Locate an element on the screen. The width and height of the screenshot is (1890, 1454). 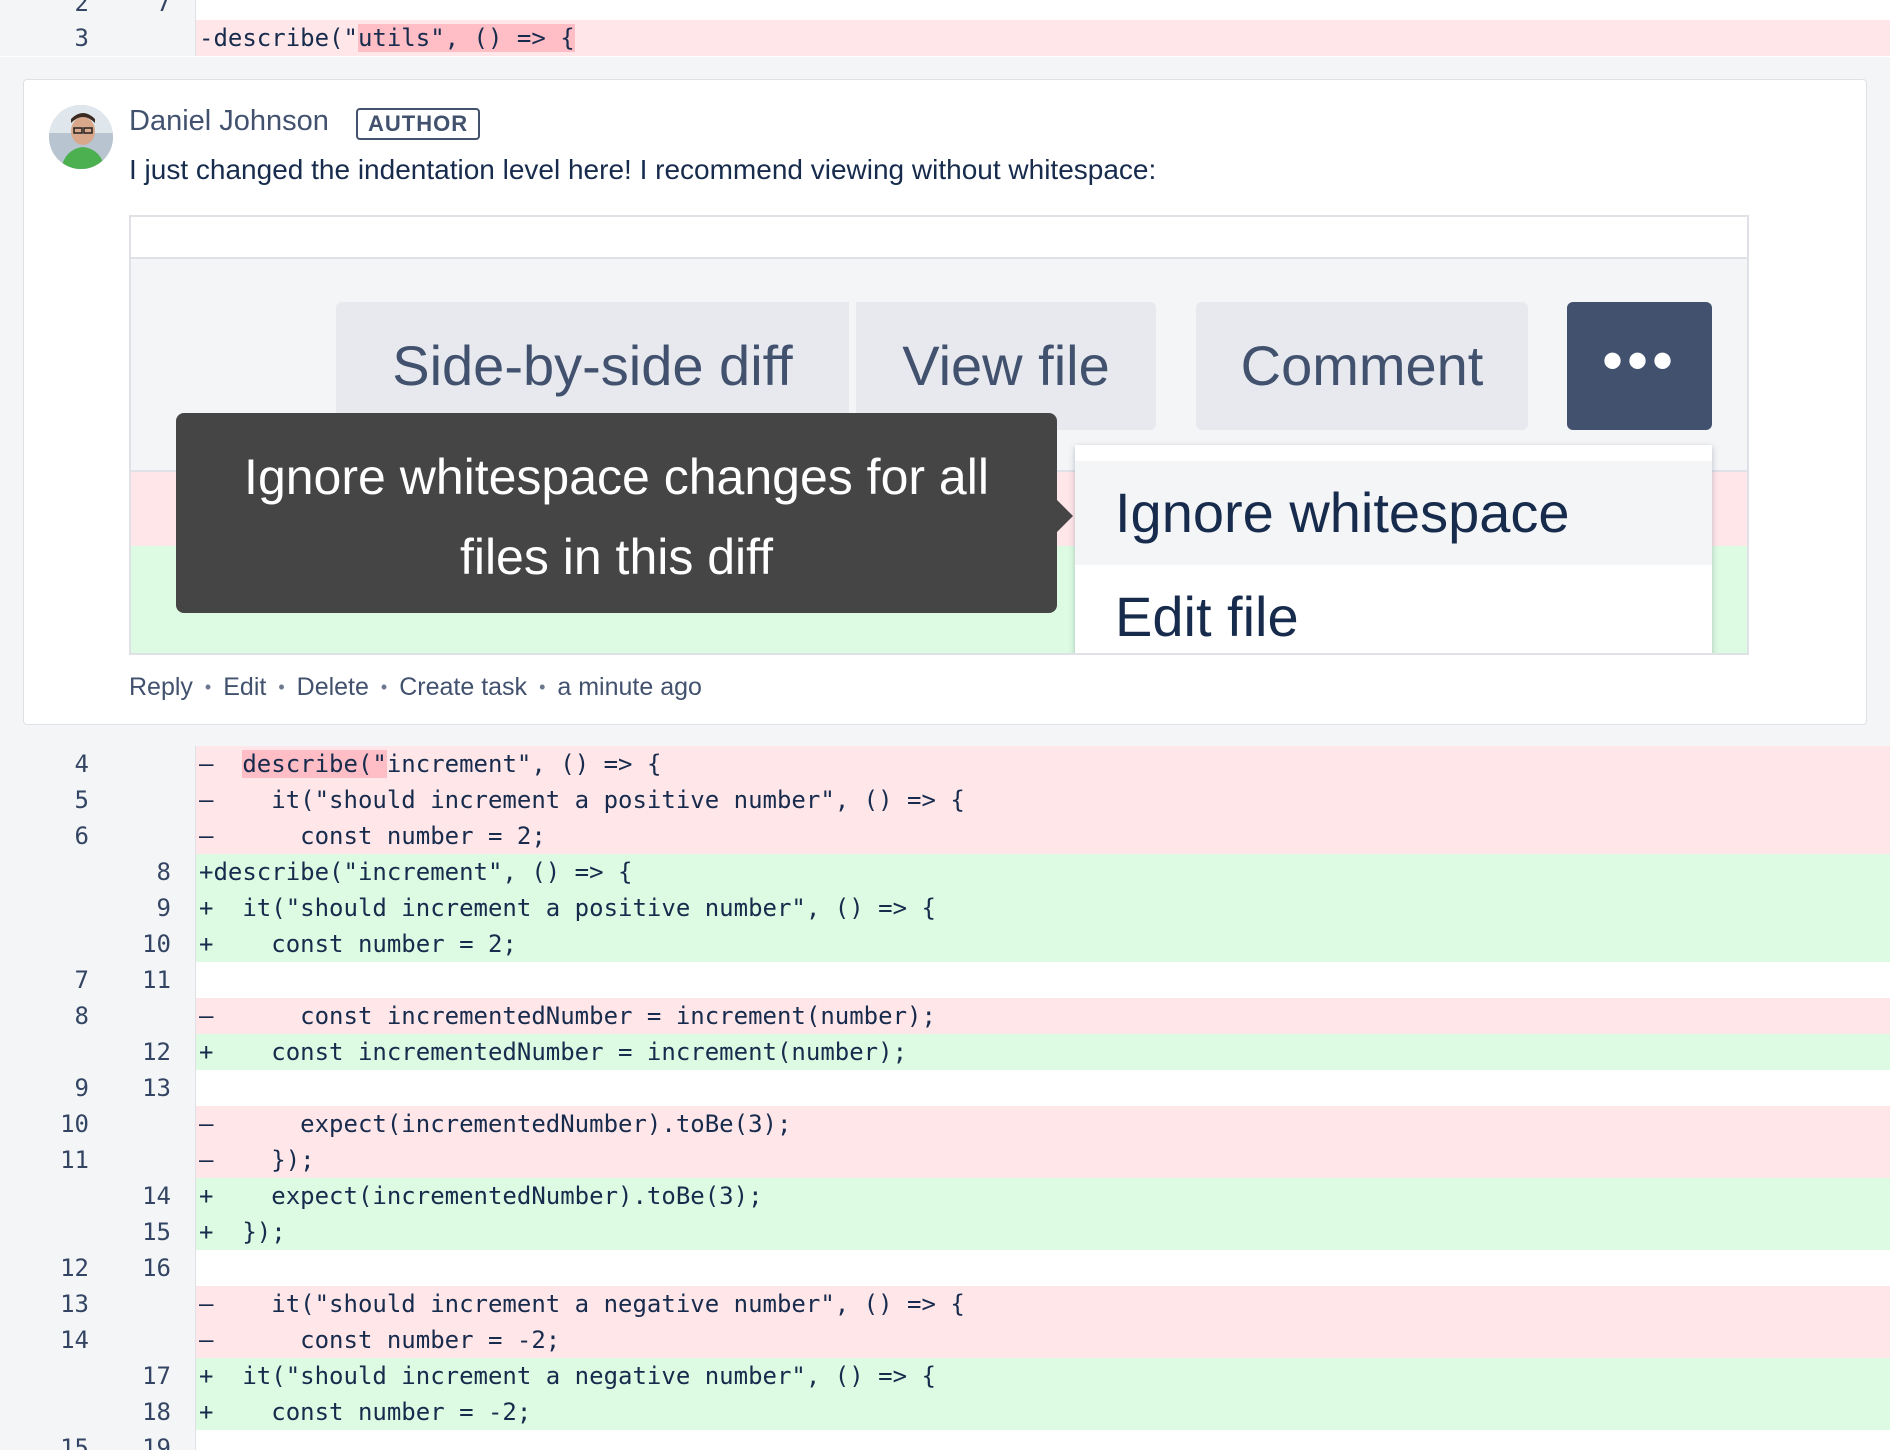
line-numbers: 9 is located at coordinates (98, 908).